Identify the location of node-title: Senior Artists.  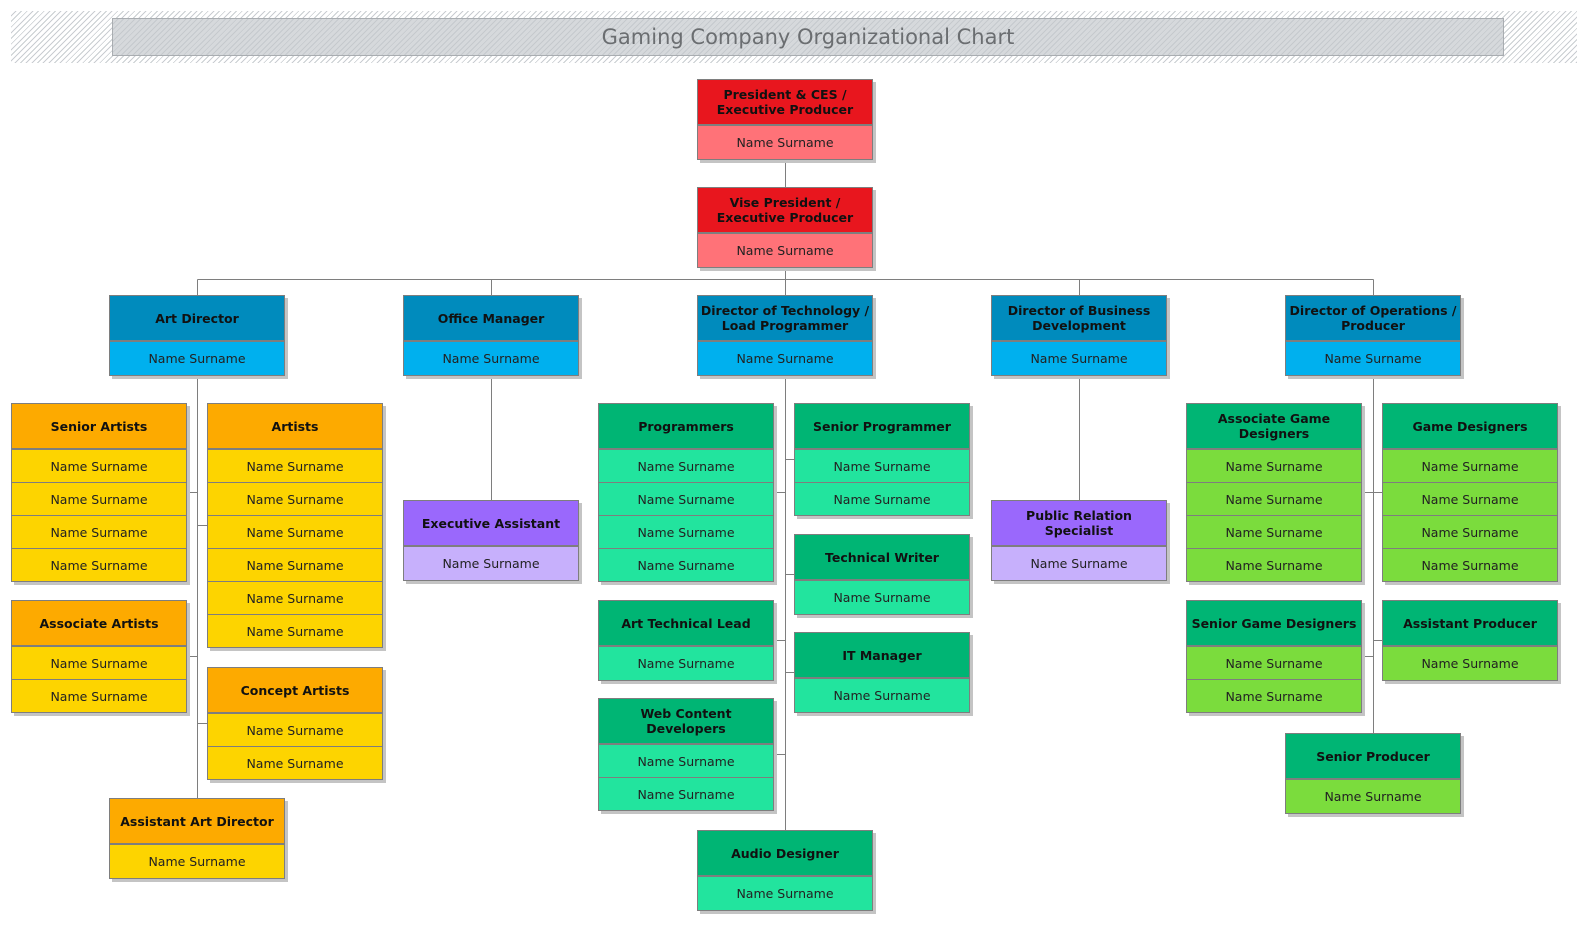
(99, 426).